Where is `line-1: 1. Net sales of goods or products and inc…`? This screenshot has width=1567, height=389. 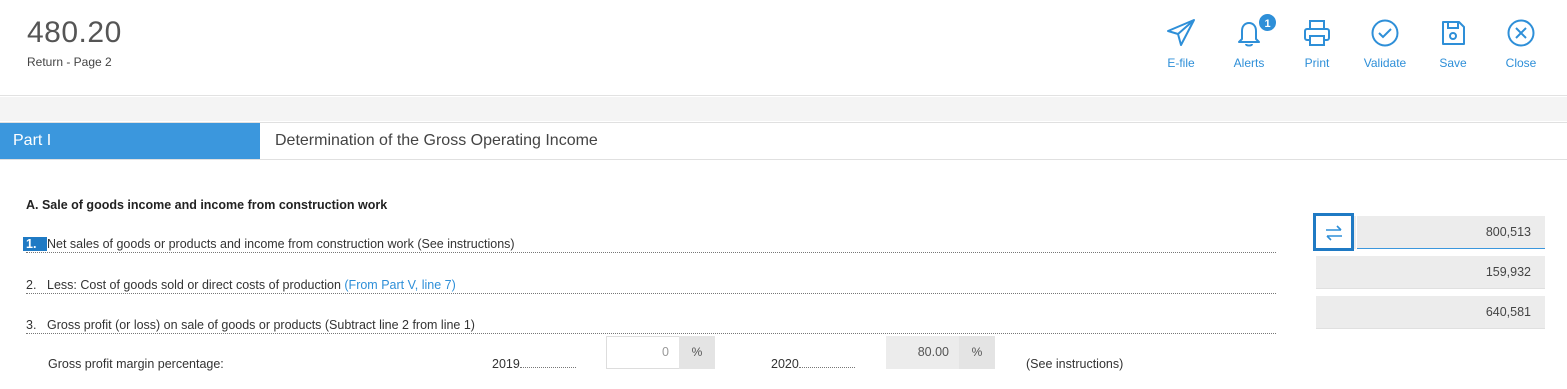 line-1: 1. Net sales of goods or products and inc… is located at coordinates (649, 246).